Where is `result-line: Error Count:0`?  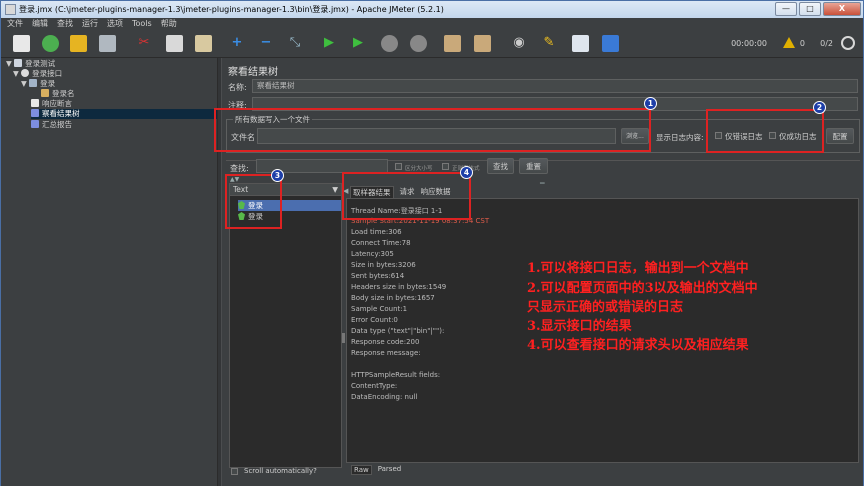 result-line: Error Count:0 is located at coordinates (374, 320).